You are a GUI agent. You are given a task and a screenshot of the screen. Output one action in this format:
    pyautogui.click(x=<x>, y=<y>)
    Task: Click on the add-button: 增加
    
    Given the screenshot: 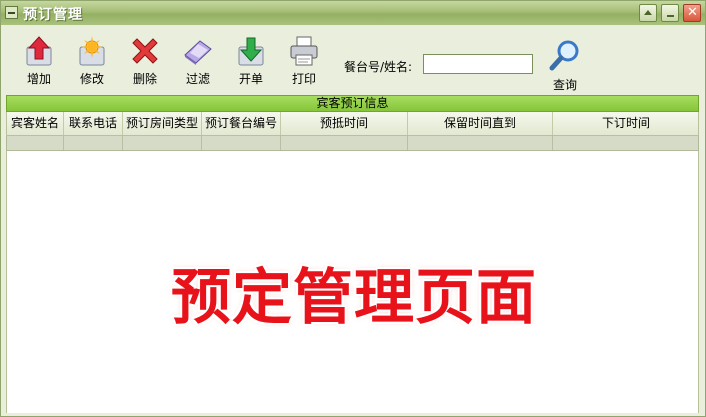 What is the action you would take?
    pyautogui.click(x=39, y=63)
    